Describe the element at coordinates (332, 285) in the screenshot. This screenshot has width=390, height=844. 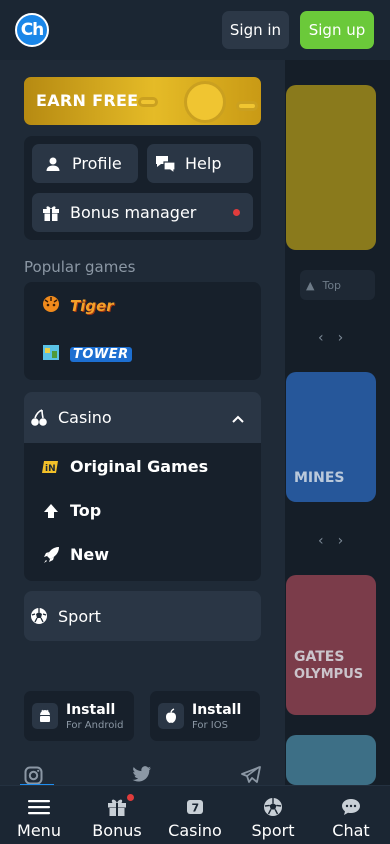
I see `background-top-label: Top` at that location.